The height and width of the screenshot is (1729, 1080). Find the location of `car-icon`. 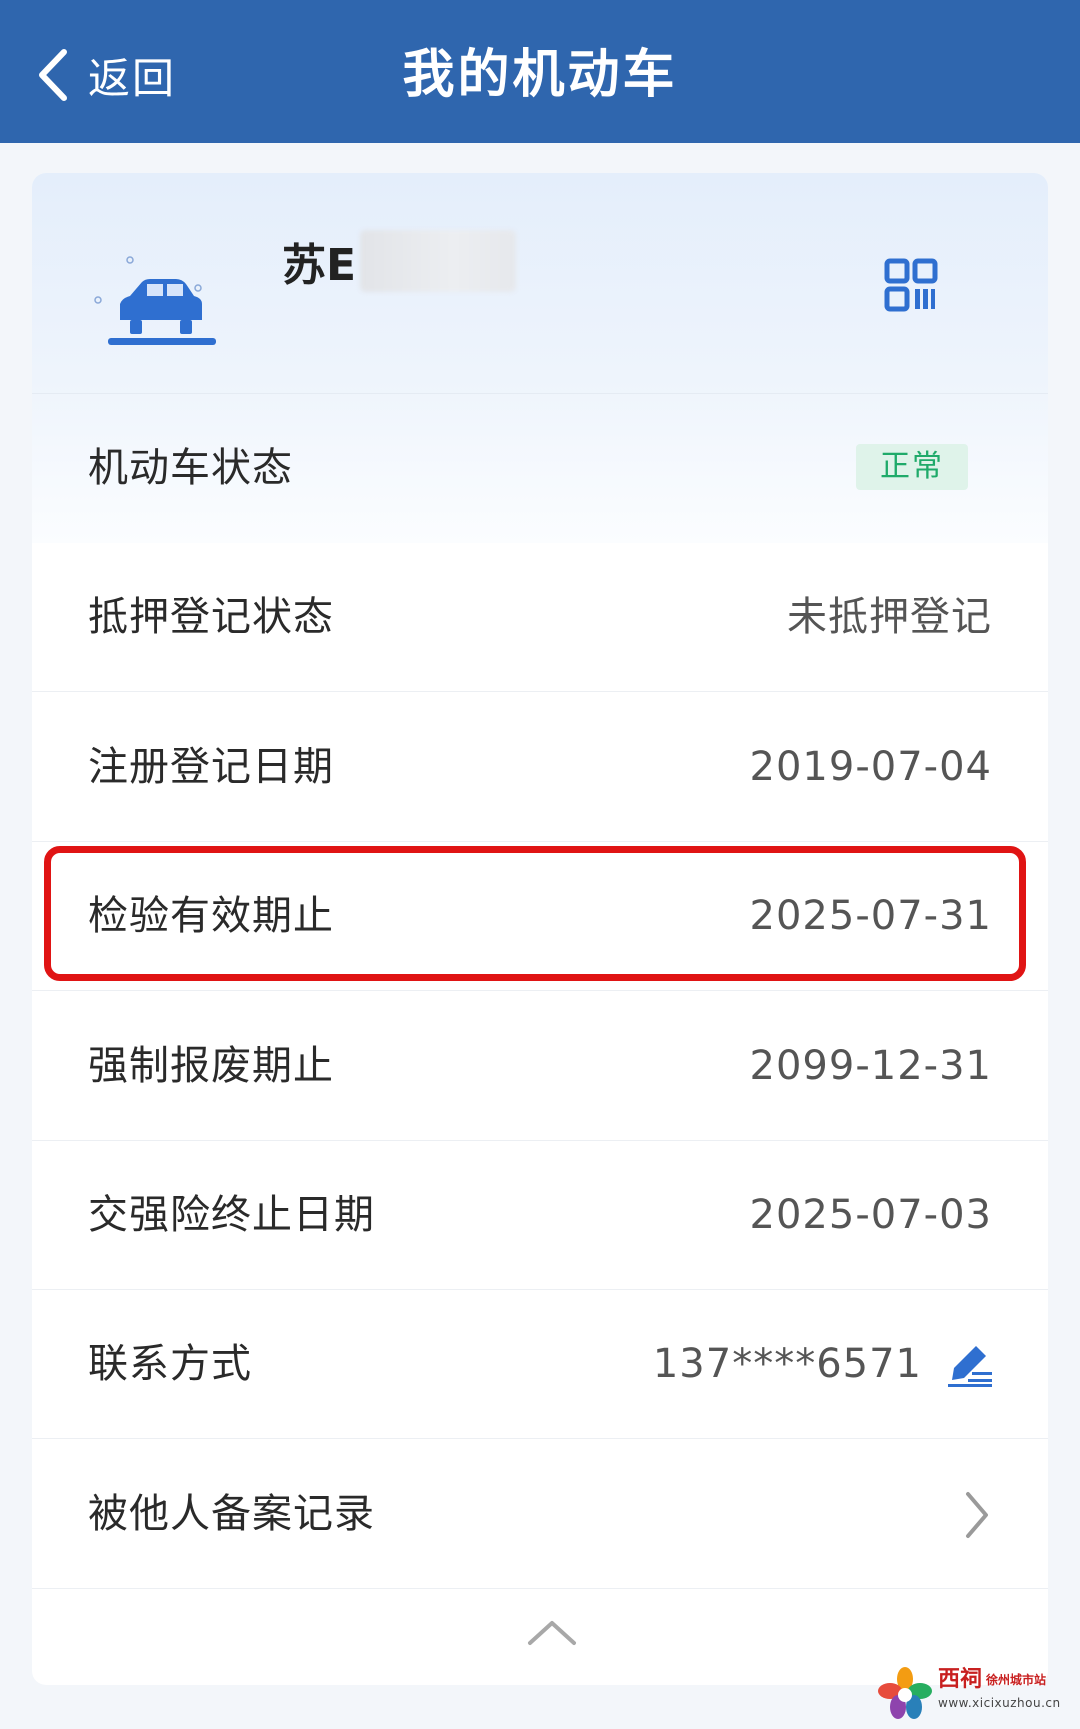

car-icon is located at coordinates (155, 300).